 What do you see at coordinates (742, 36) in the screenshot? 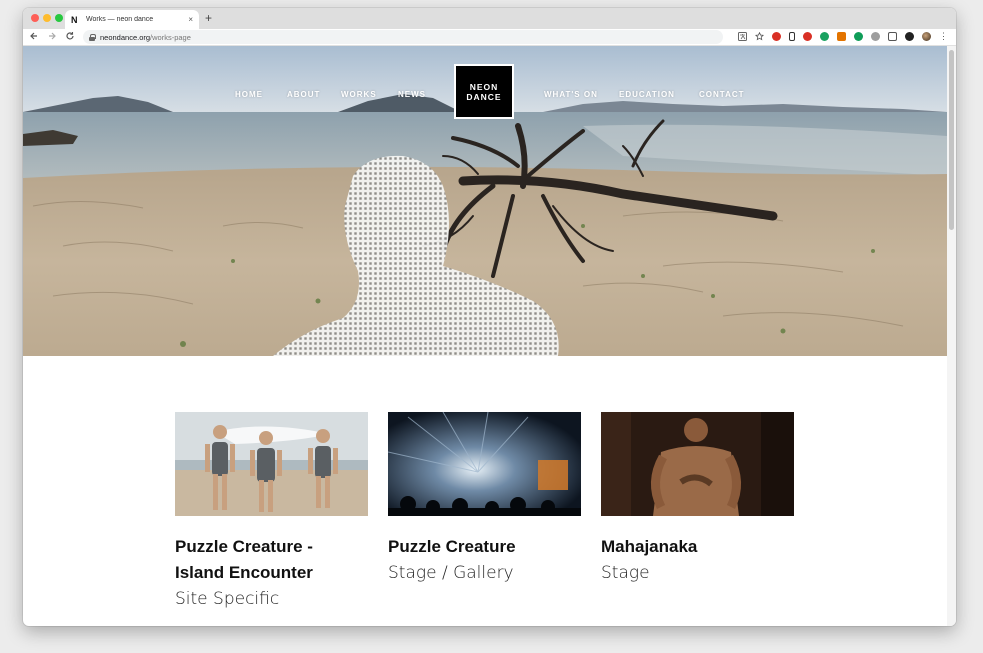
I see `translate-icon` at bounding box center [742, 36].